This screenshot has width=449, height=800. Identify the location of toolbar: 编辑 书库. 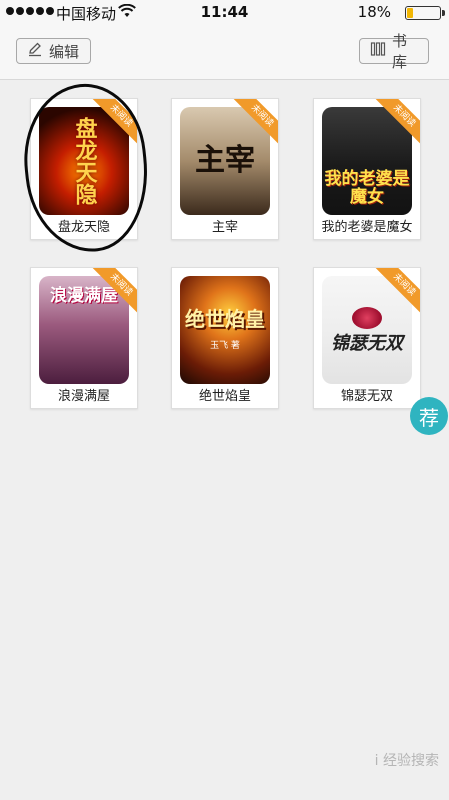
(224, 52).